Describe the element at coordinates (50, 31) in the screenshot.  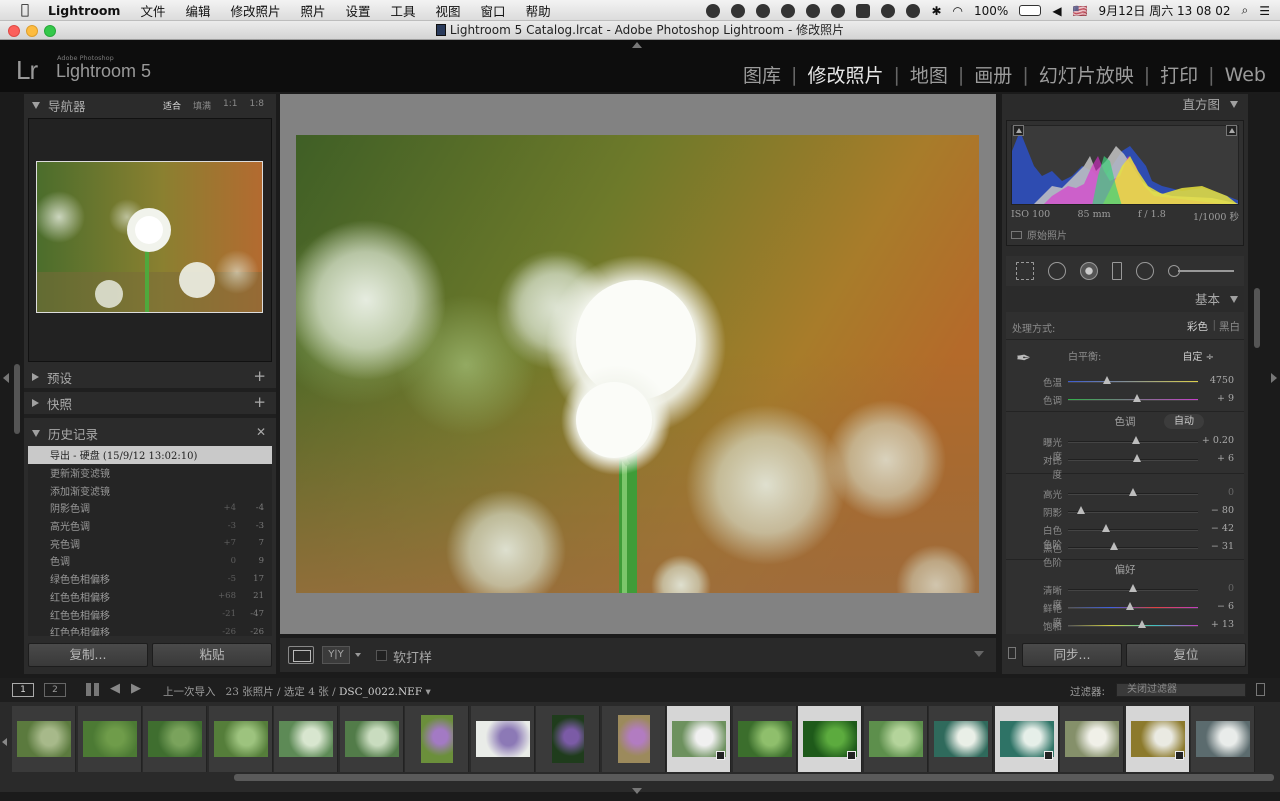
I see `fullscreen-window-button` at that location.